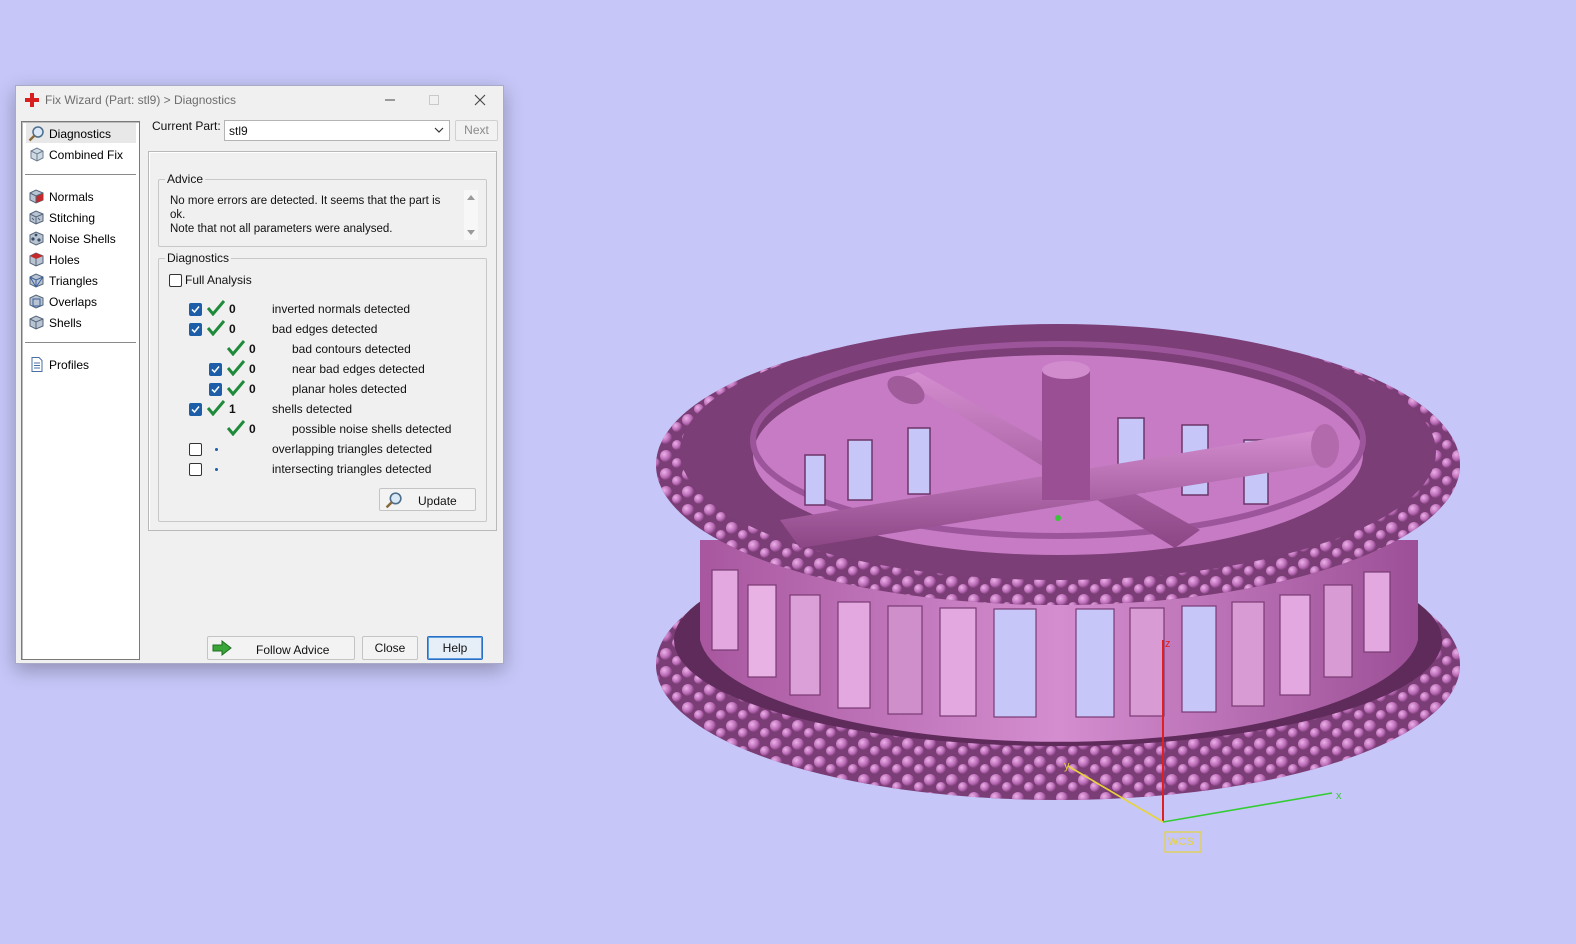 The height and width of the screenshot is (944, 1576). What do you see at coordinates (72, 218) in the screenshot?
I see `nav-item-label: Stitching` at bounding box center [72, 218].